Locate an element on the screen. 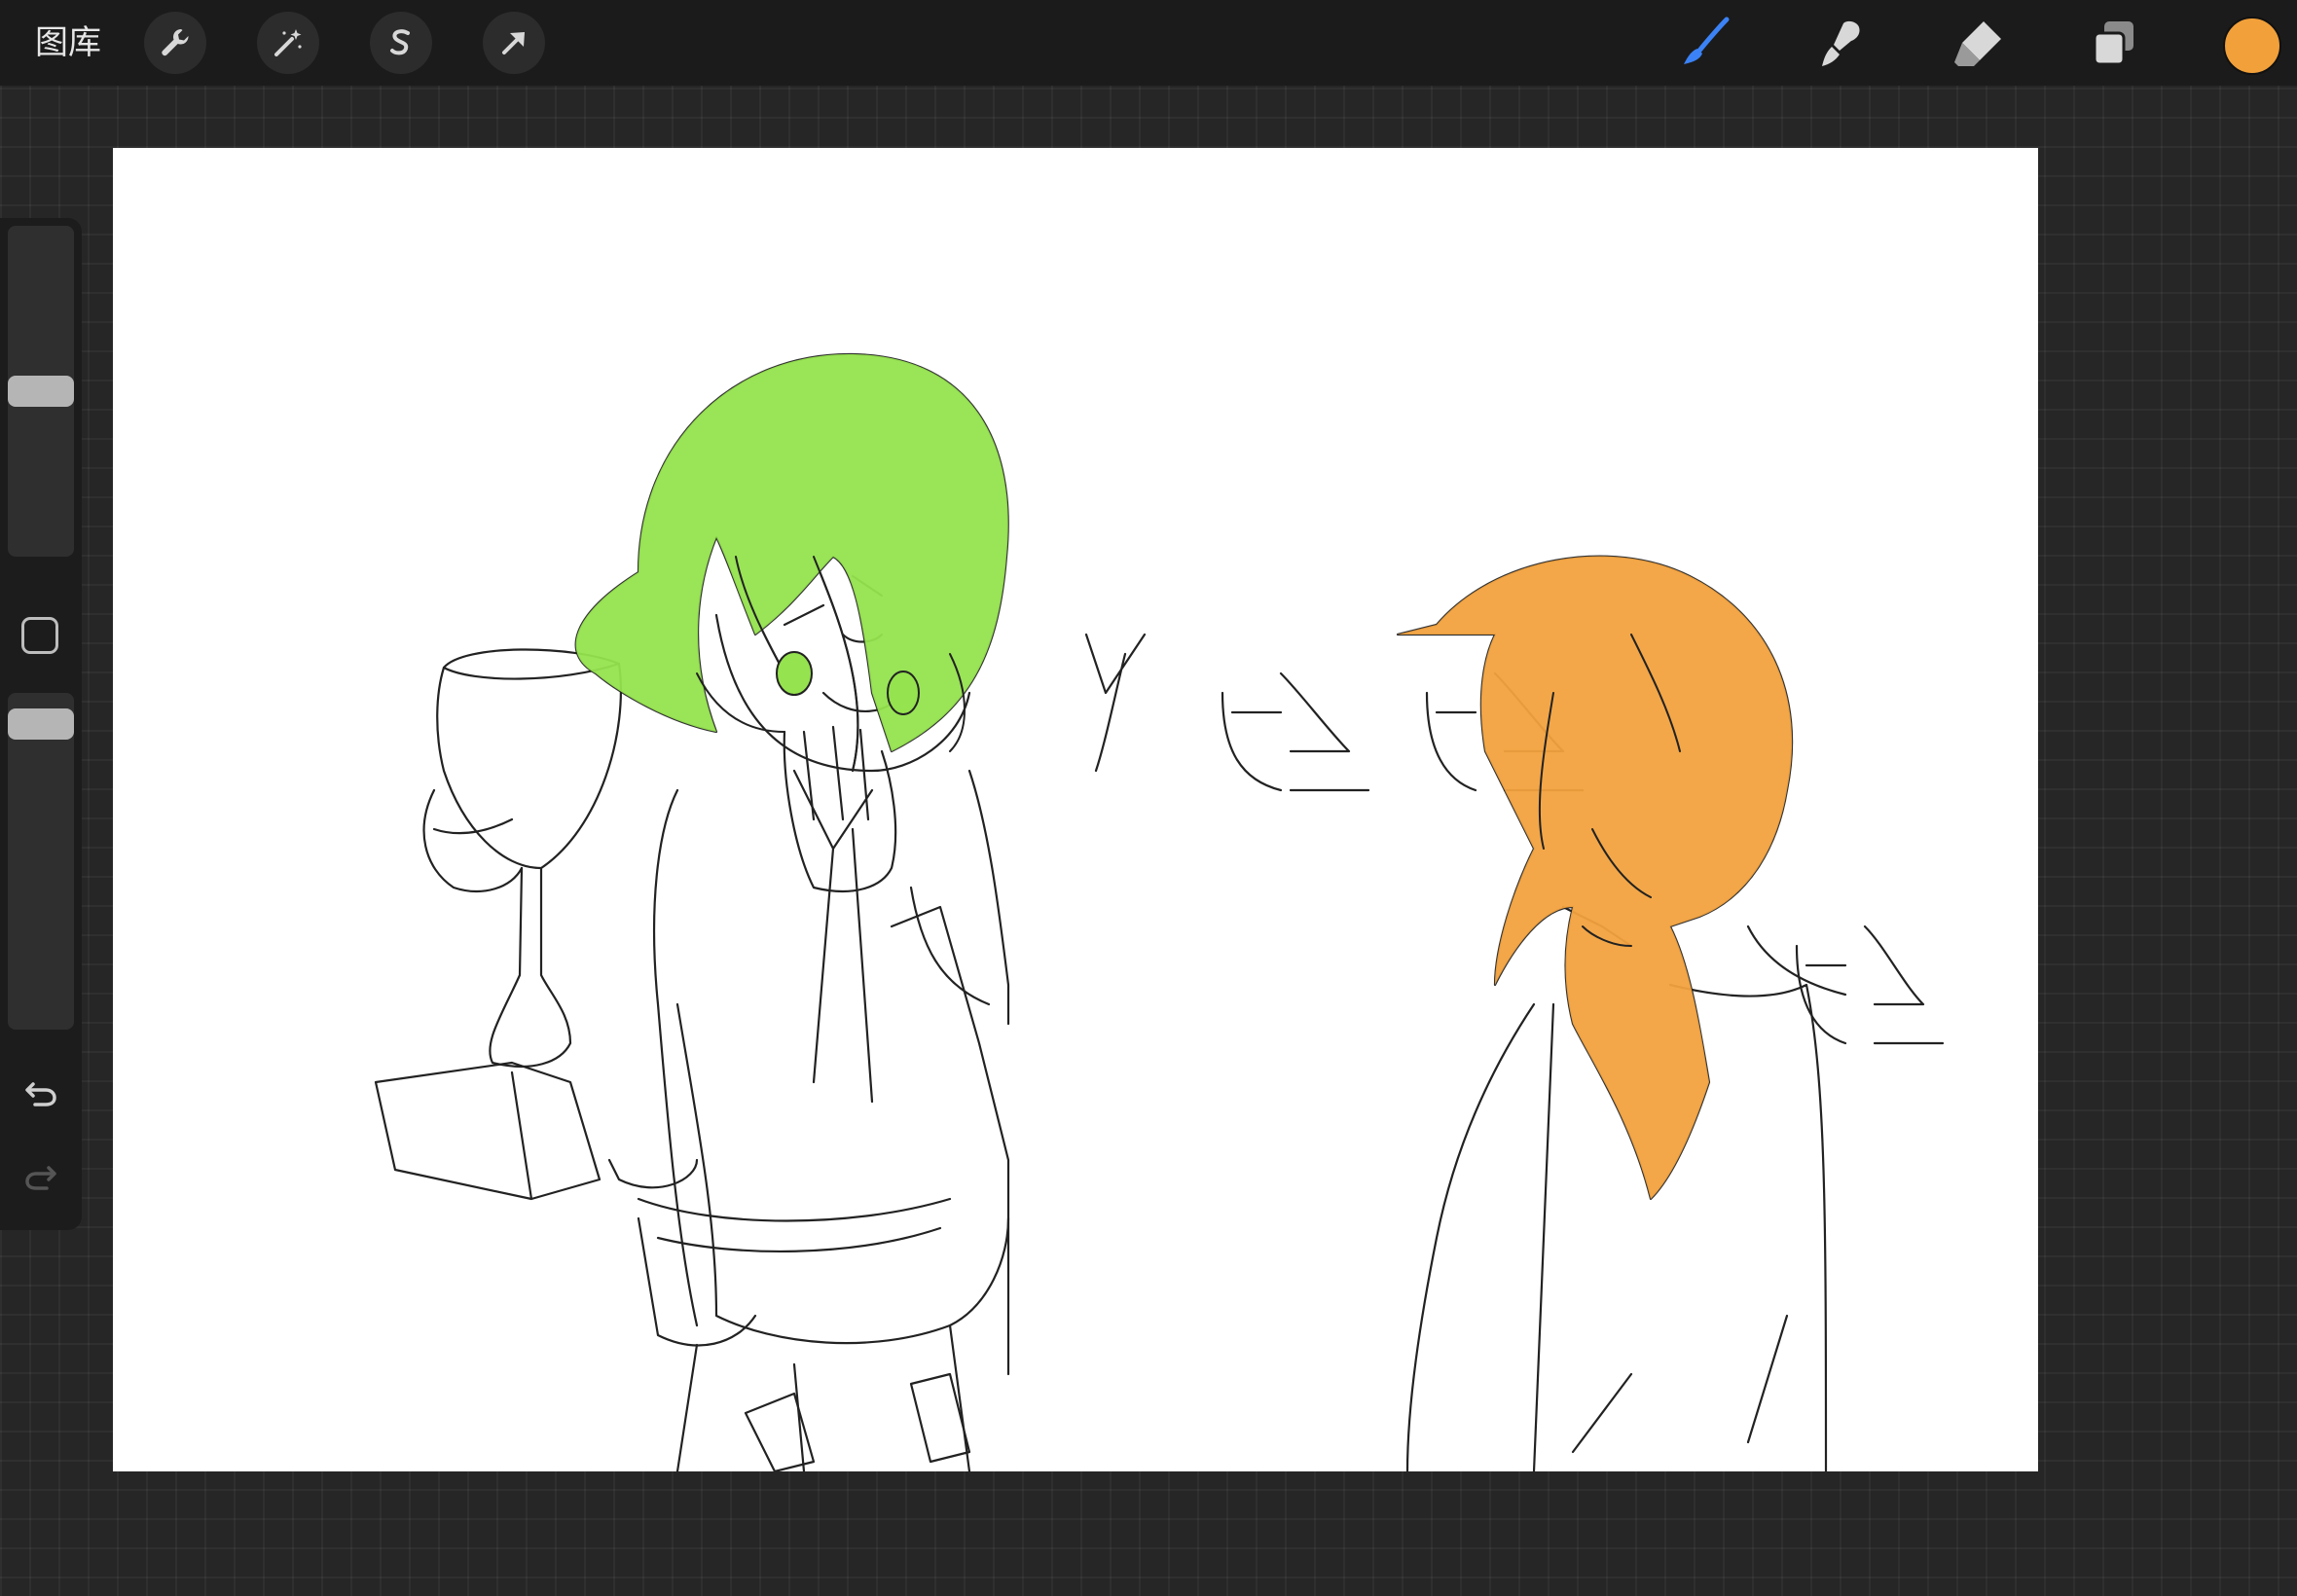 This screenshot has height=1596, width=2297. smudge-icon is located at coordinates (1841, 43).